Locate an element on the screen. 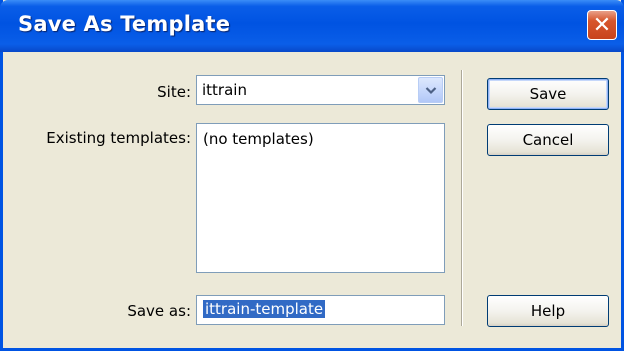 The width and height of the screenshot is (624, 351). help-button: Help is located at coordinates (548, 311).